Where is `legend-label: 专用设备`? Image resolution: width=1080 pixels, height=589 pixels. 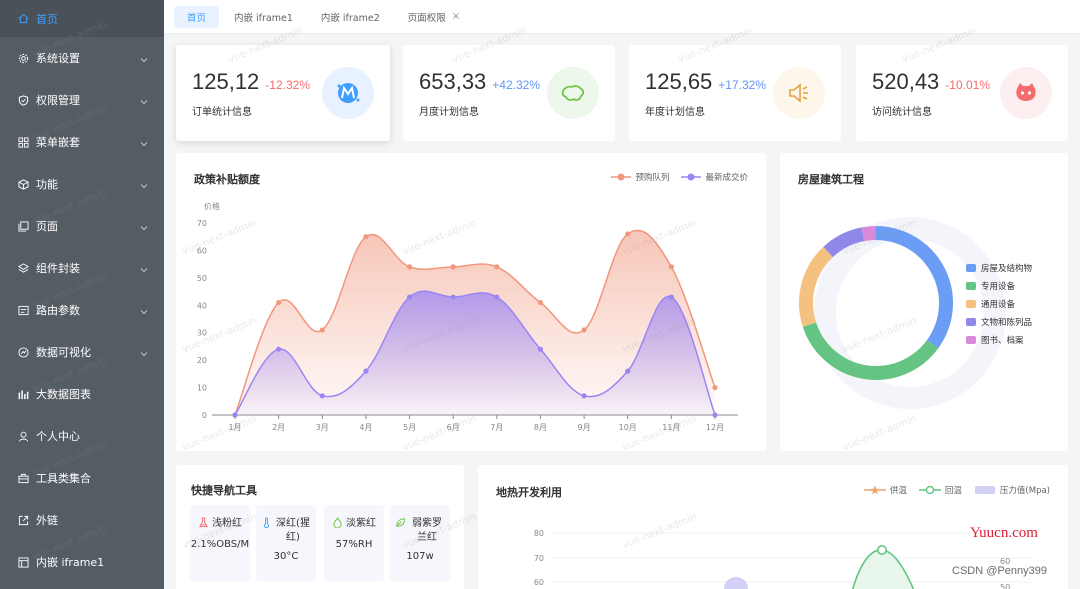
legend-label: 专用设备 is located at coordinates (998, 287).